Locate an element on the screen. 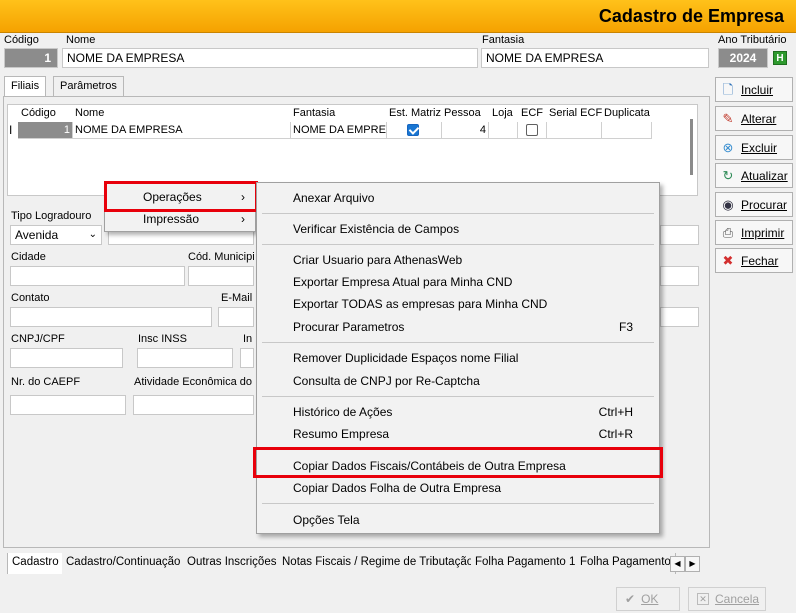  atividade-economica-label: Atividade Econômica do is located at coordinates (193, 382).